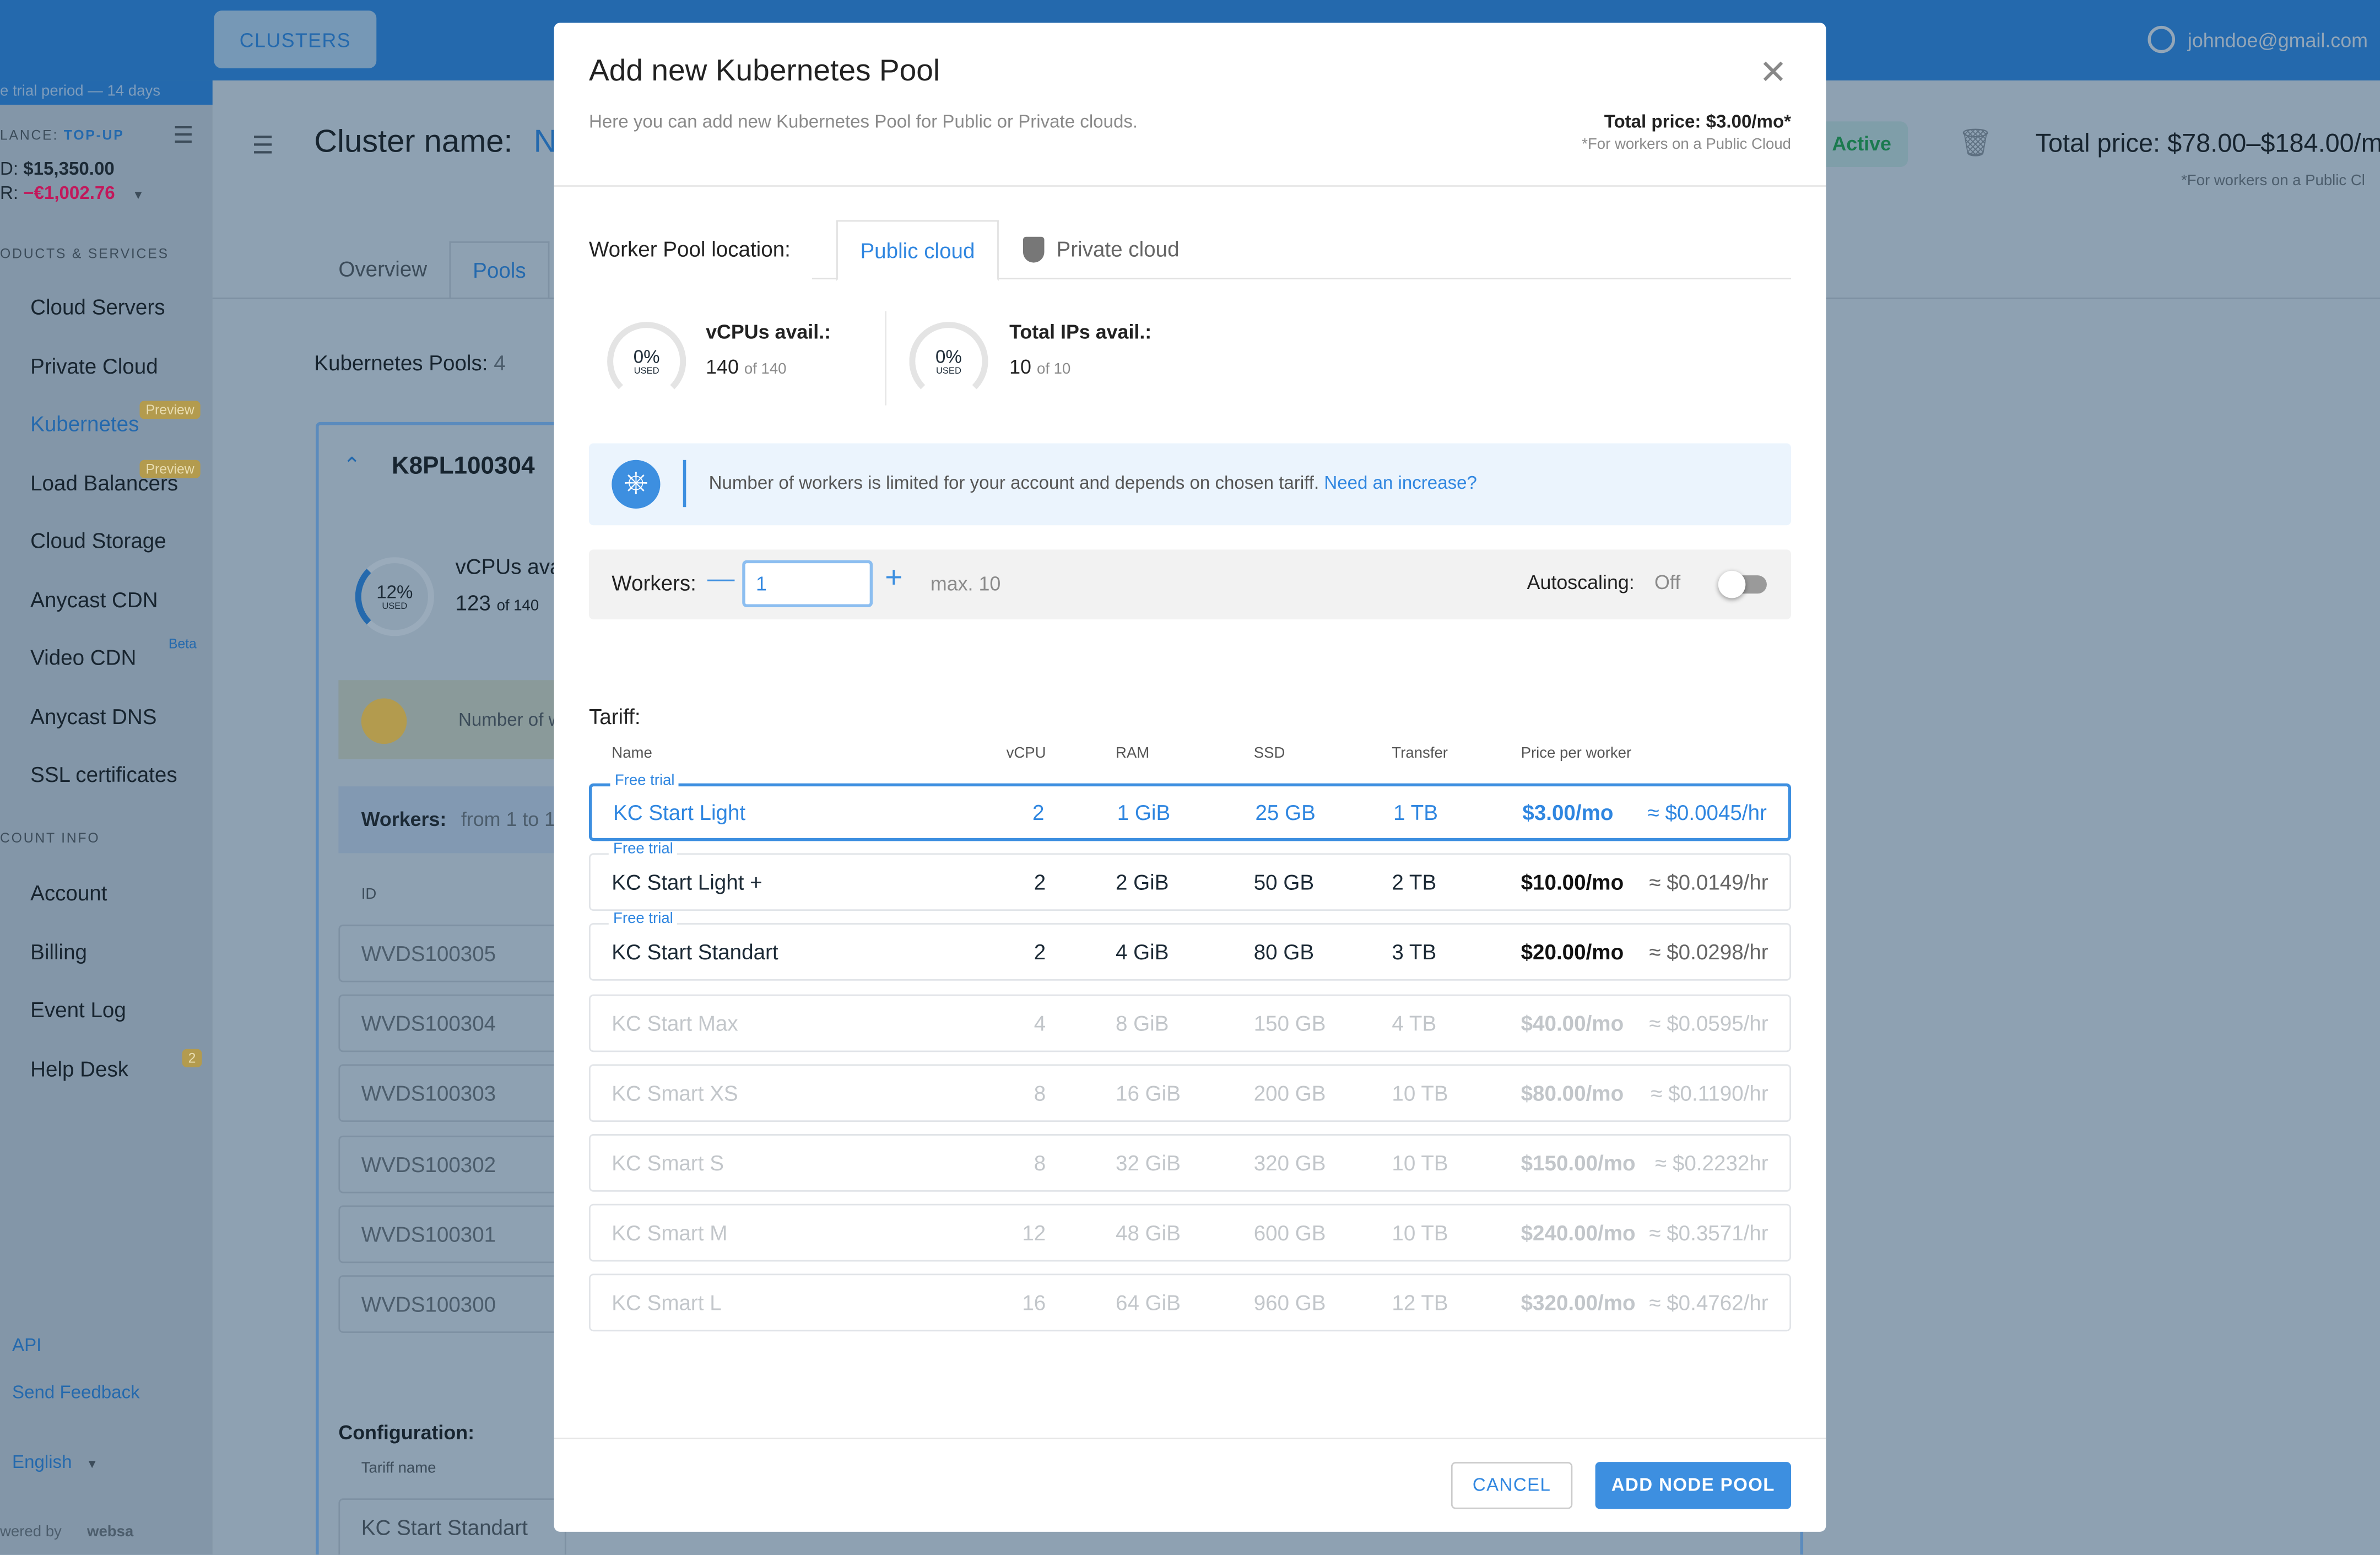  What do you see at coordinates (94, 599) in the screenshot?
I see `sidebar-item: Anycast CDN` at bounding box center [94, 599].